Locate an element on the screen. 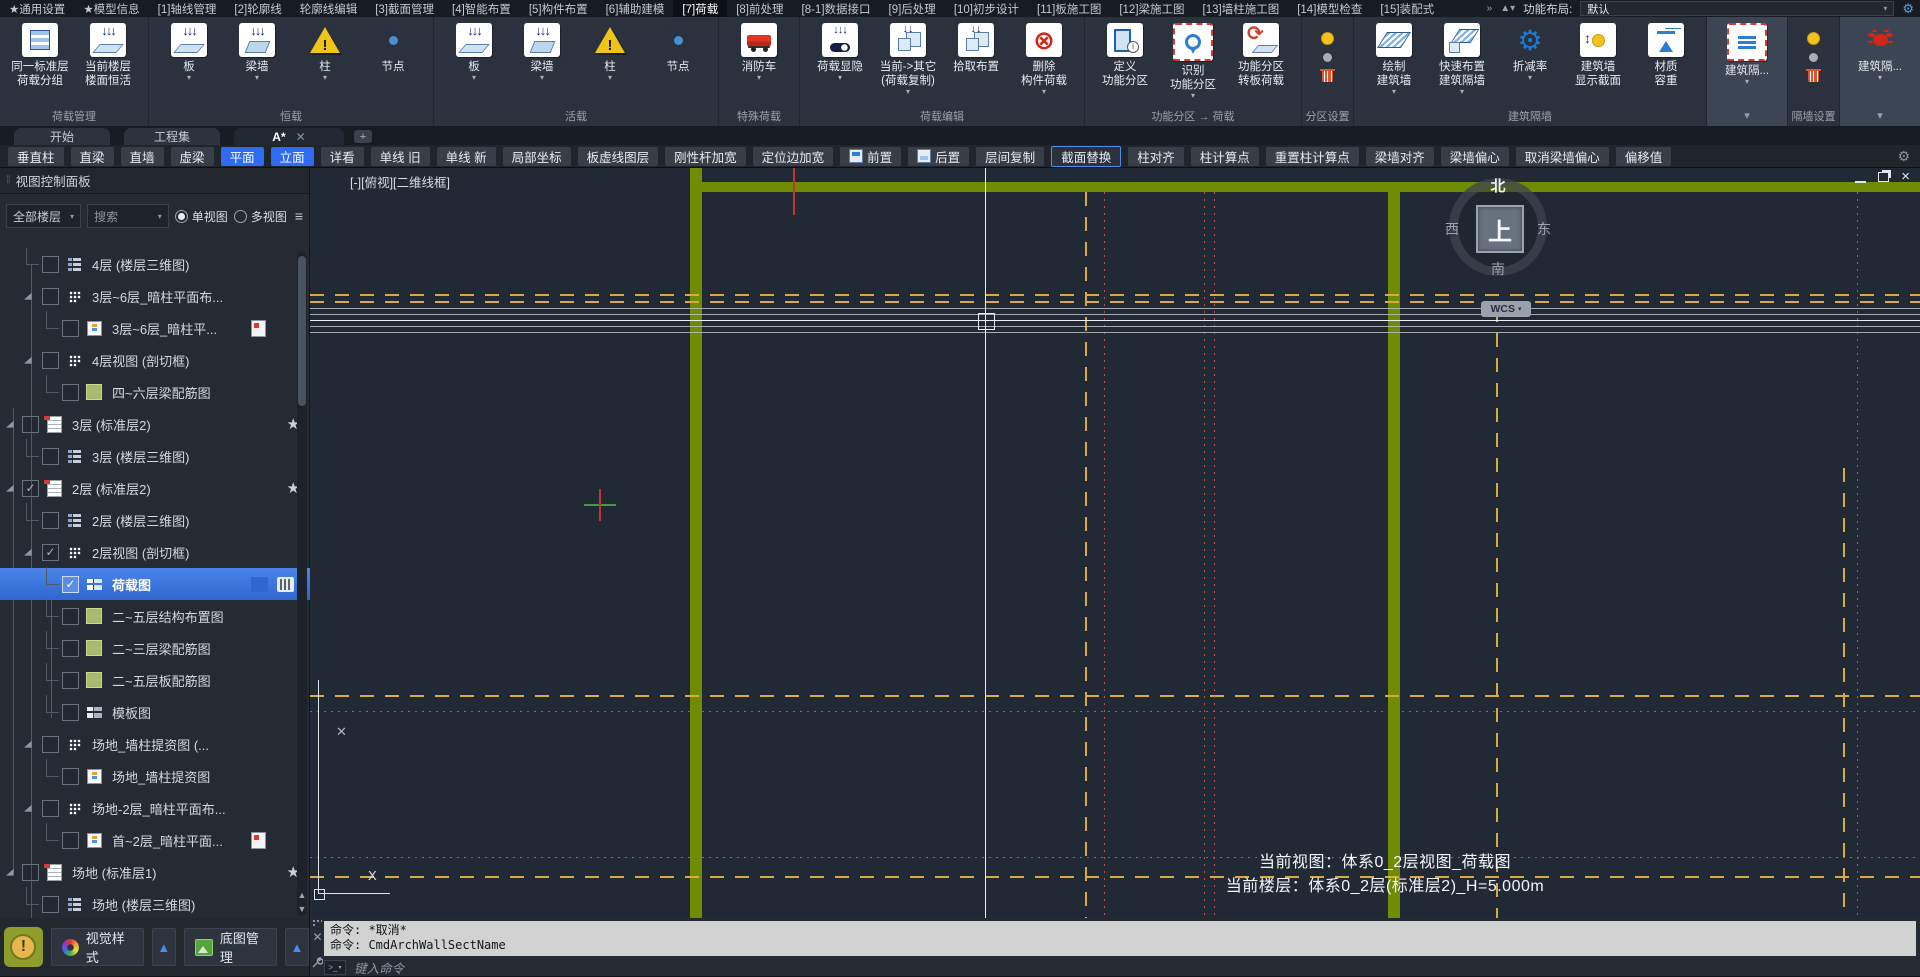 This screenshot has width=1920, height=977. toolbar-gear-icon: ⚙ is located at coordinates (1903, 156).